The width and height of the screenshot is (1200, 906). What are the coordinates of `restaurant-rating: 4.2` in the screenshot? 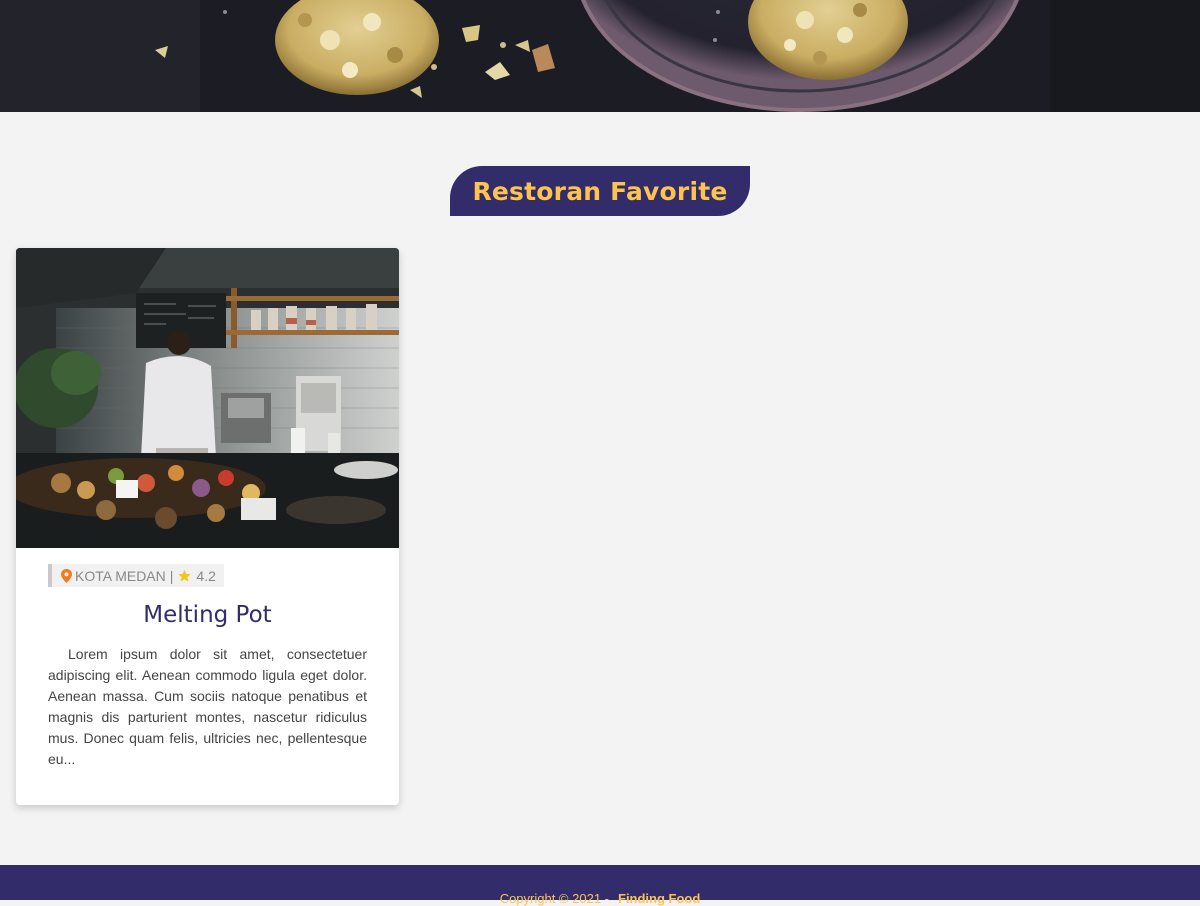 It's located at (206, 575).